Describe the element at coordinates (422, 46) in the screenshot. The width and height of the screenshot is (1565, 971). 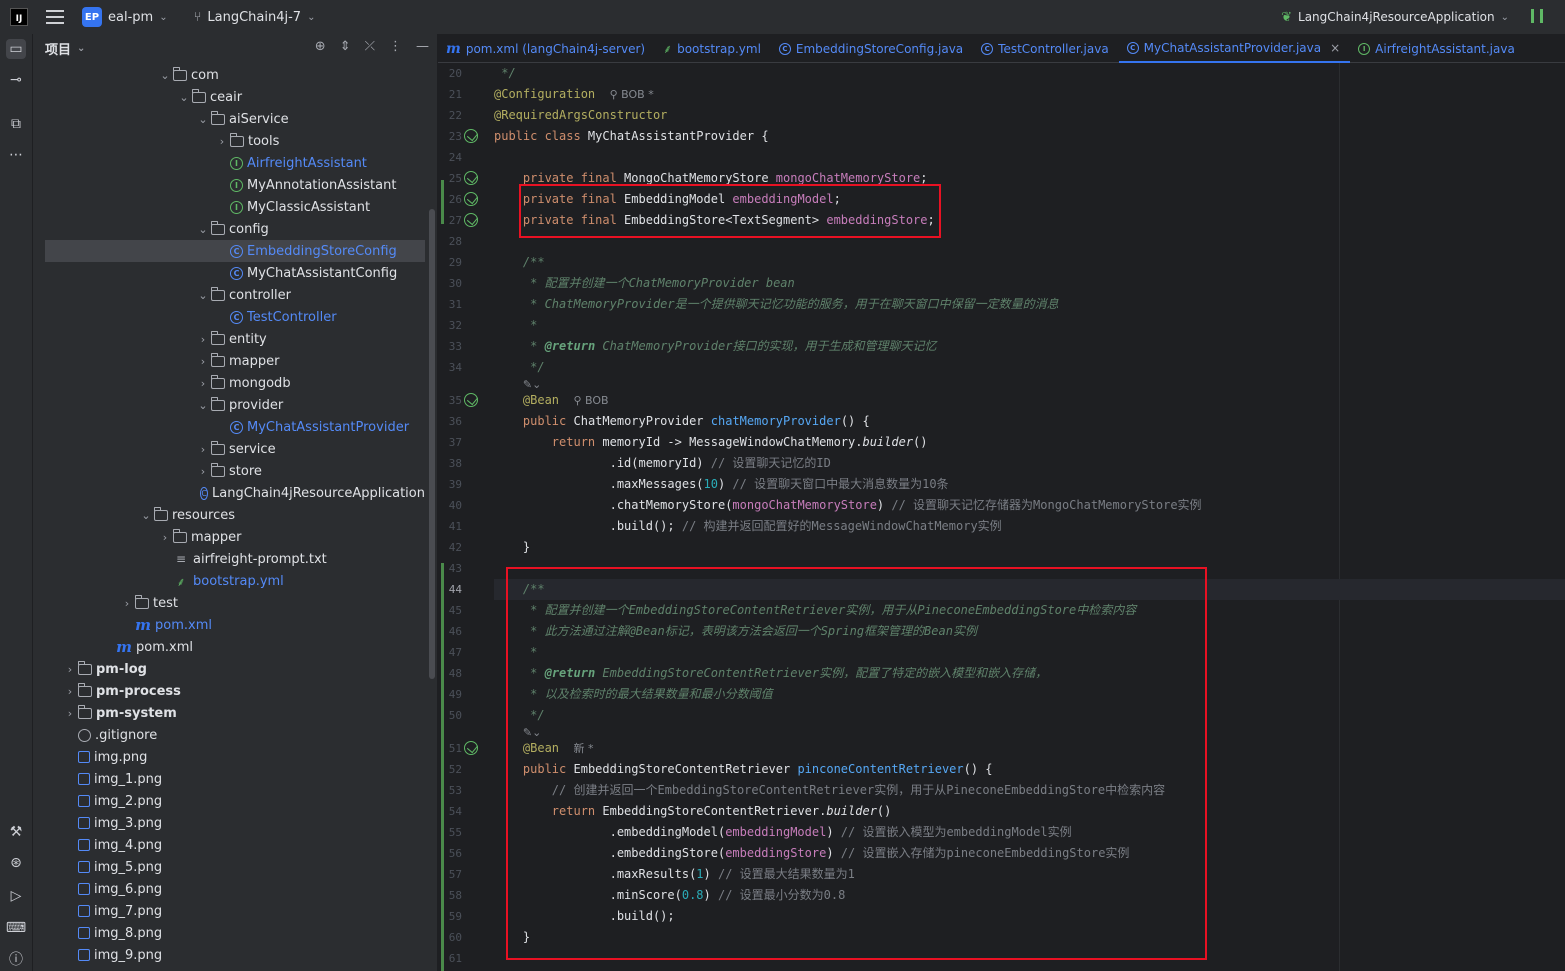
I see `hide-panel-icon: —` at that location.